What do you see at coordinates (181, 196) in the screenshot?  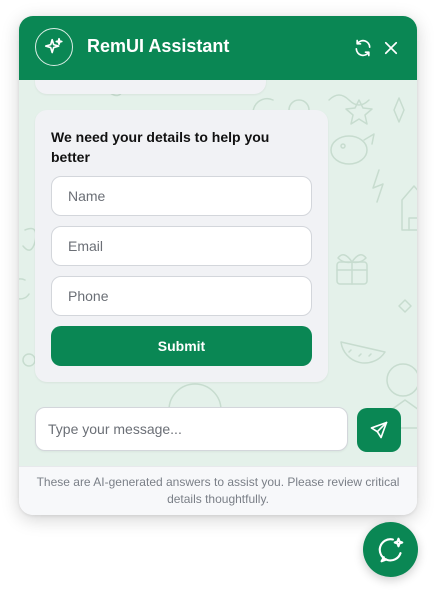 I see `name-field` at bounding box center [181, 196].